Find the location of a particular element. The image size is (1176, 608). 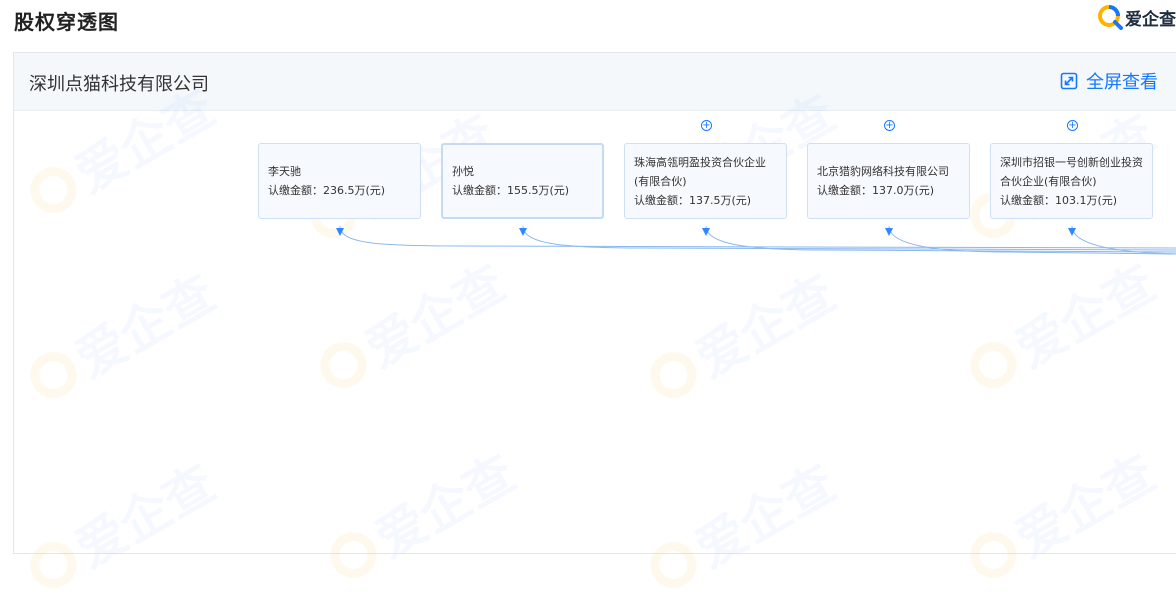

brand-text: 爱企查 is located at coordinates (1150, 19).